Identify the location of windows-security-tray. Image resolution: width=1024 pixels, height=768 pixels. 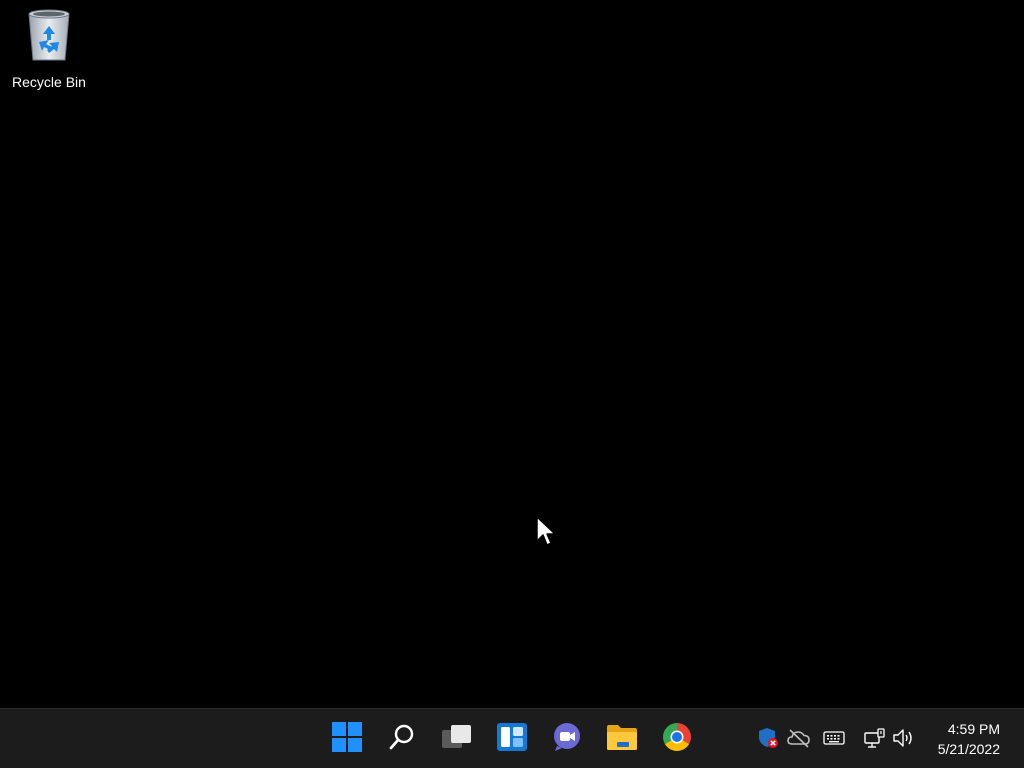
(769, 738).